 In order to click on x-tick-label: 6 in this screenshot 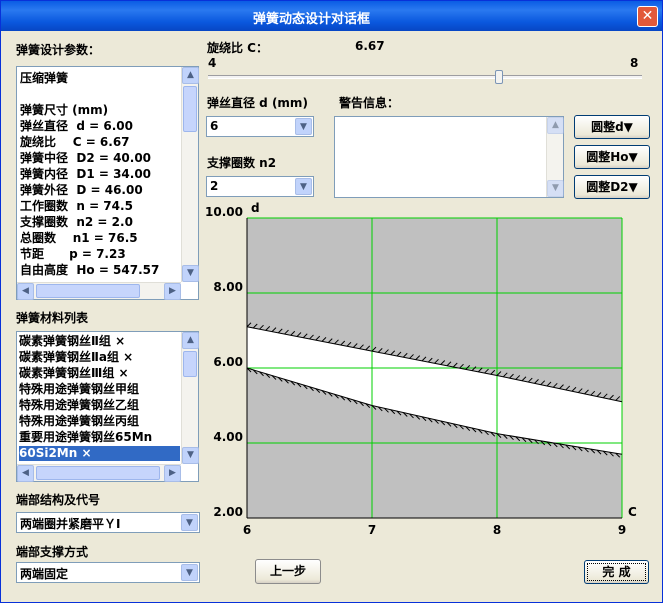, I will do `click(247, 530)`.